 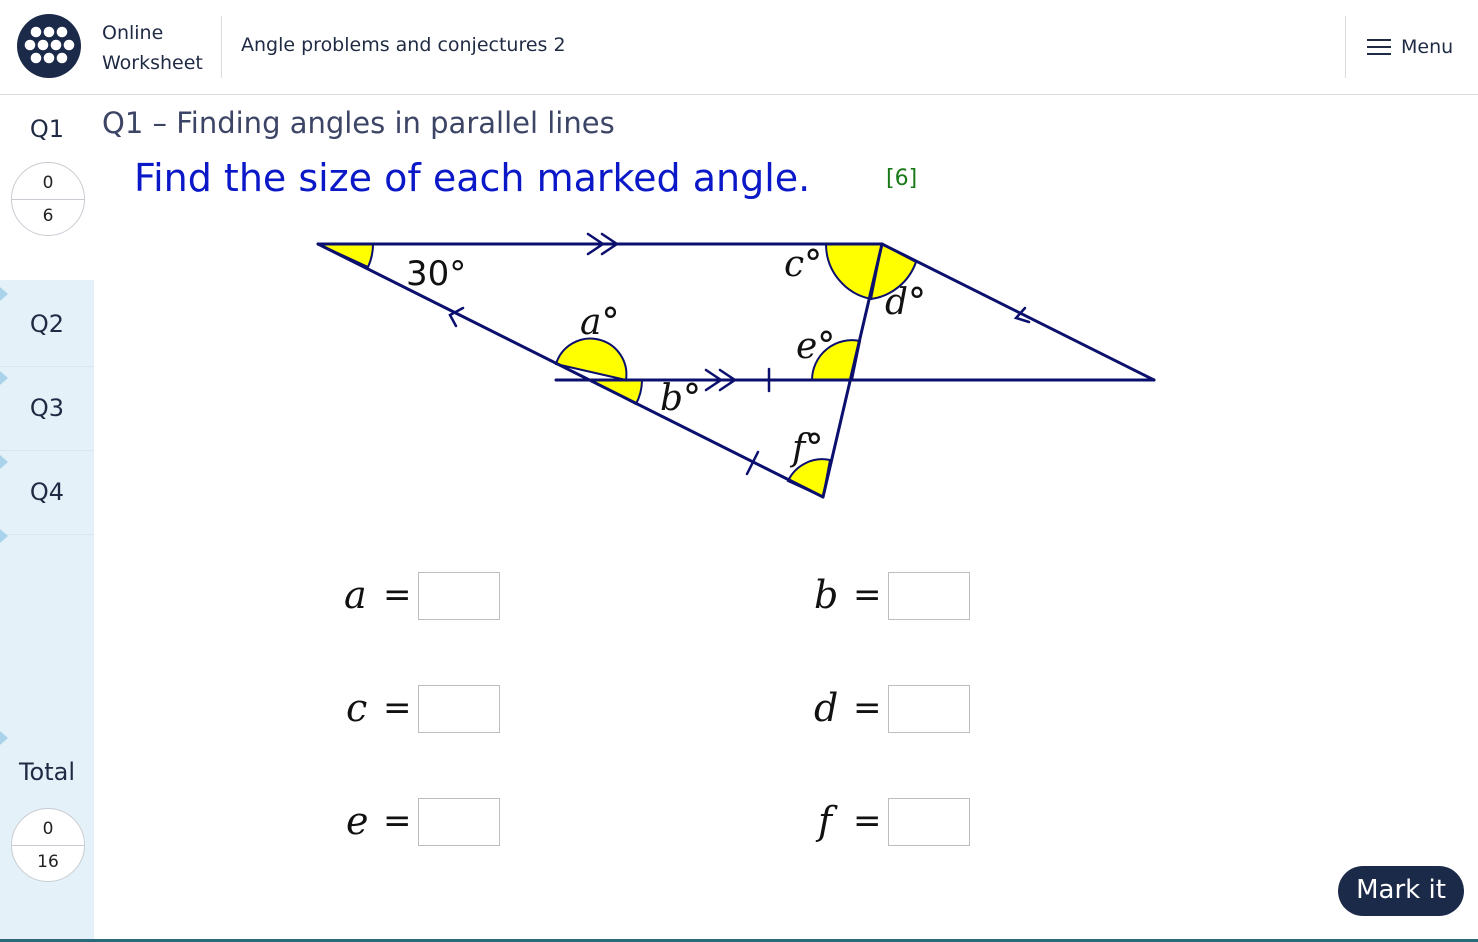 I want to click on angle-a-sector, so click(x=591, y=359).